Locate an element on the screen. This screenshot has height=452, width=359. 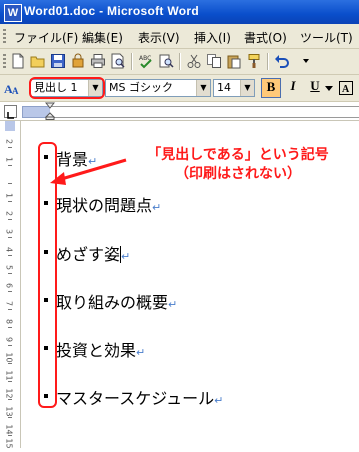
title-bar: W Word01.doc - Microsoft Word is located at coordinates (179, 12).